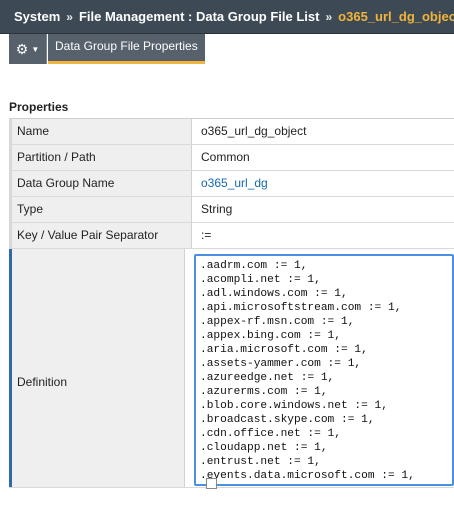 The height and width of the screenshot is (515, 454). Describe the element at coordinates (100, 157) in the screenshot. I see `partition-label: Partition / Path` at that location.